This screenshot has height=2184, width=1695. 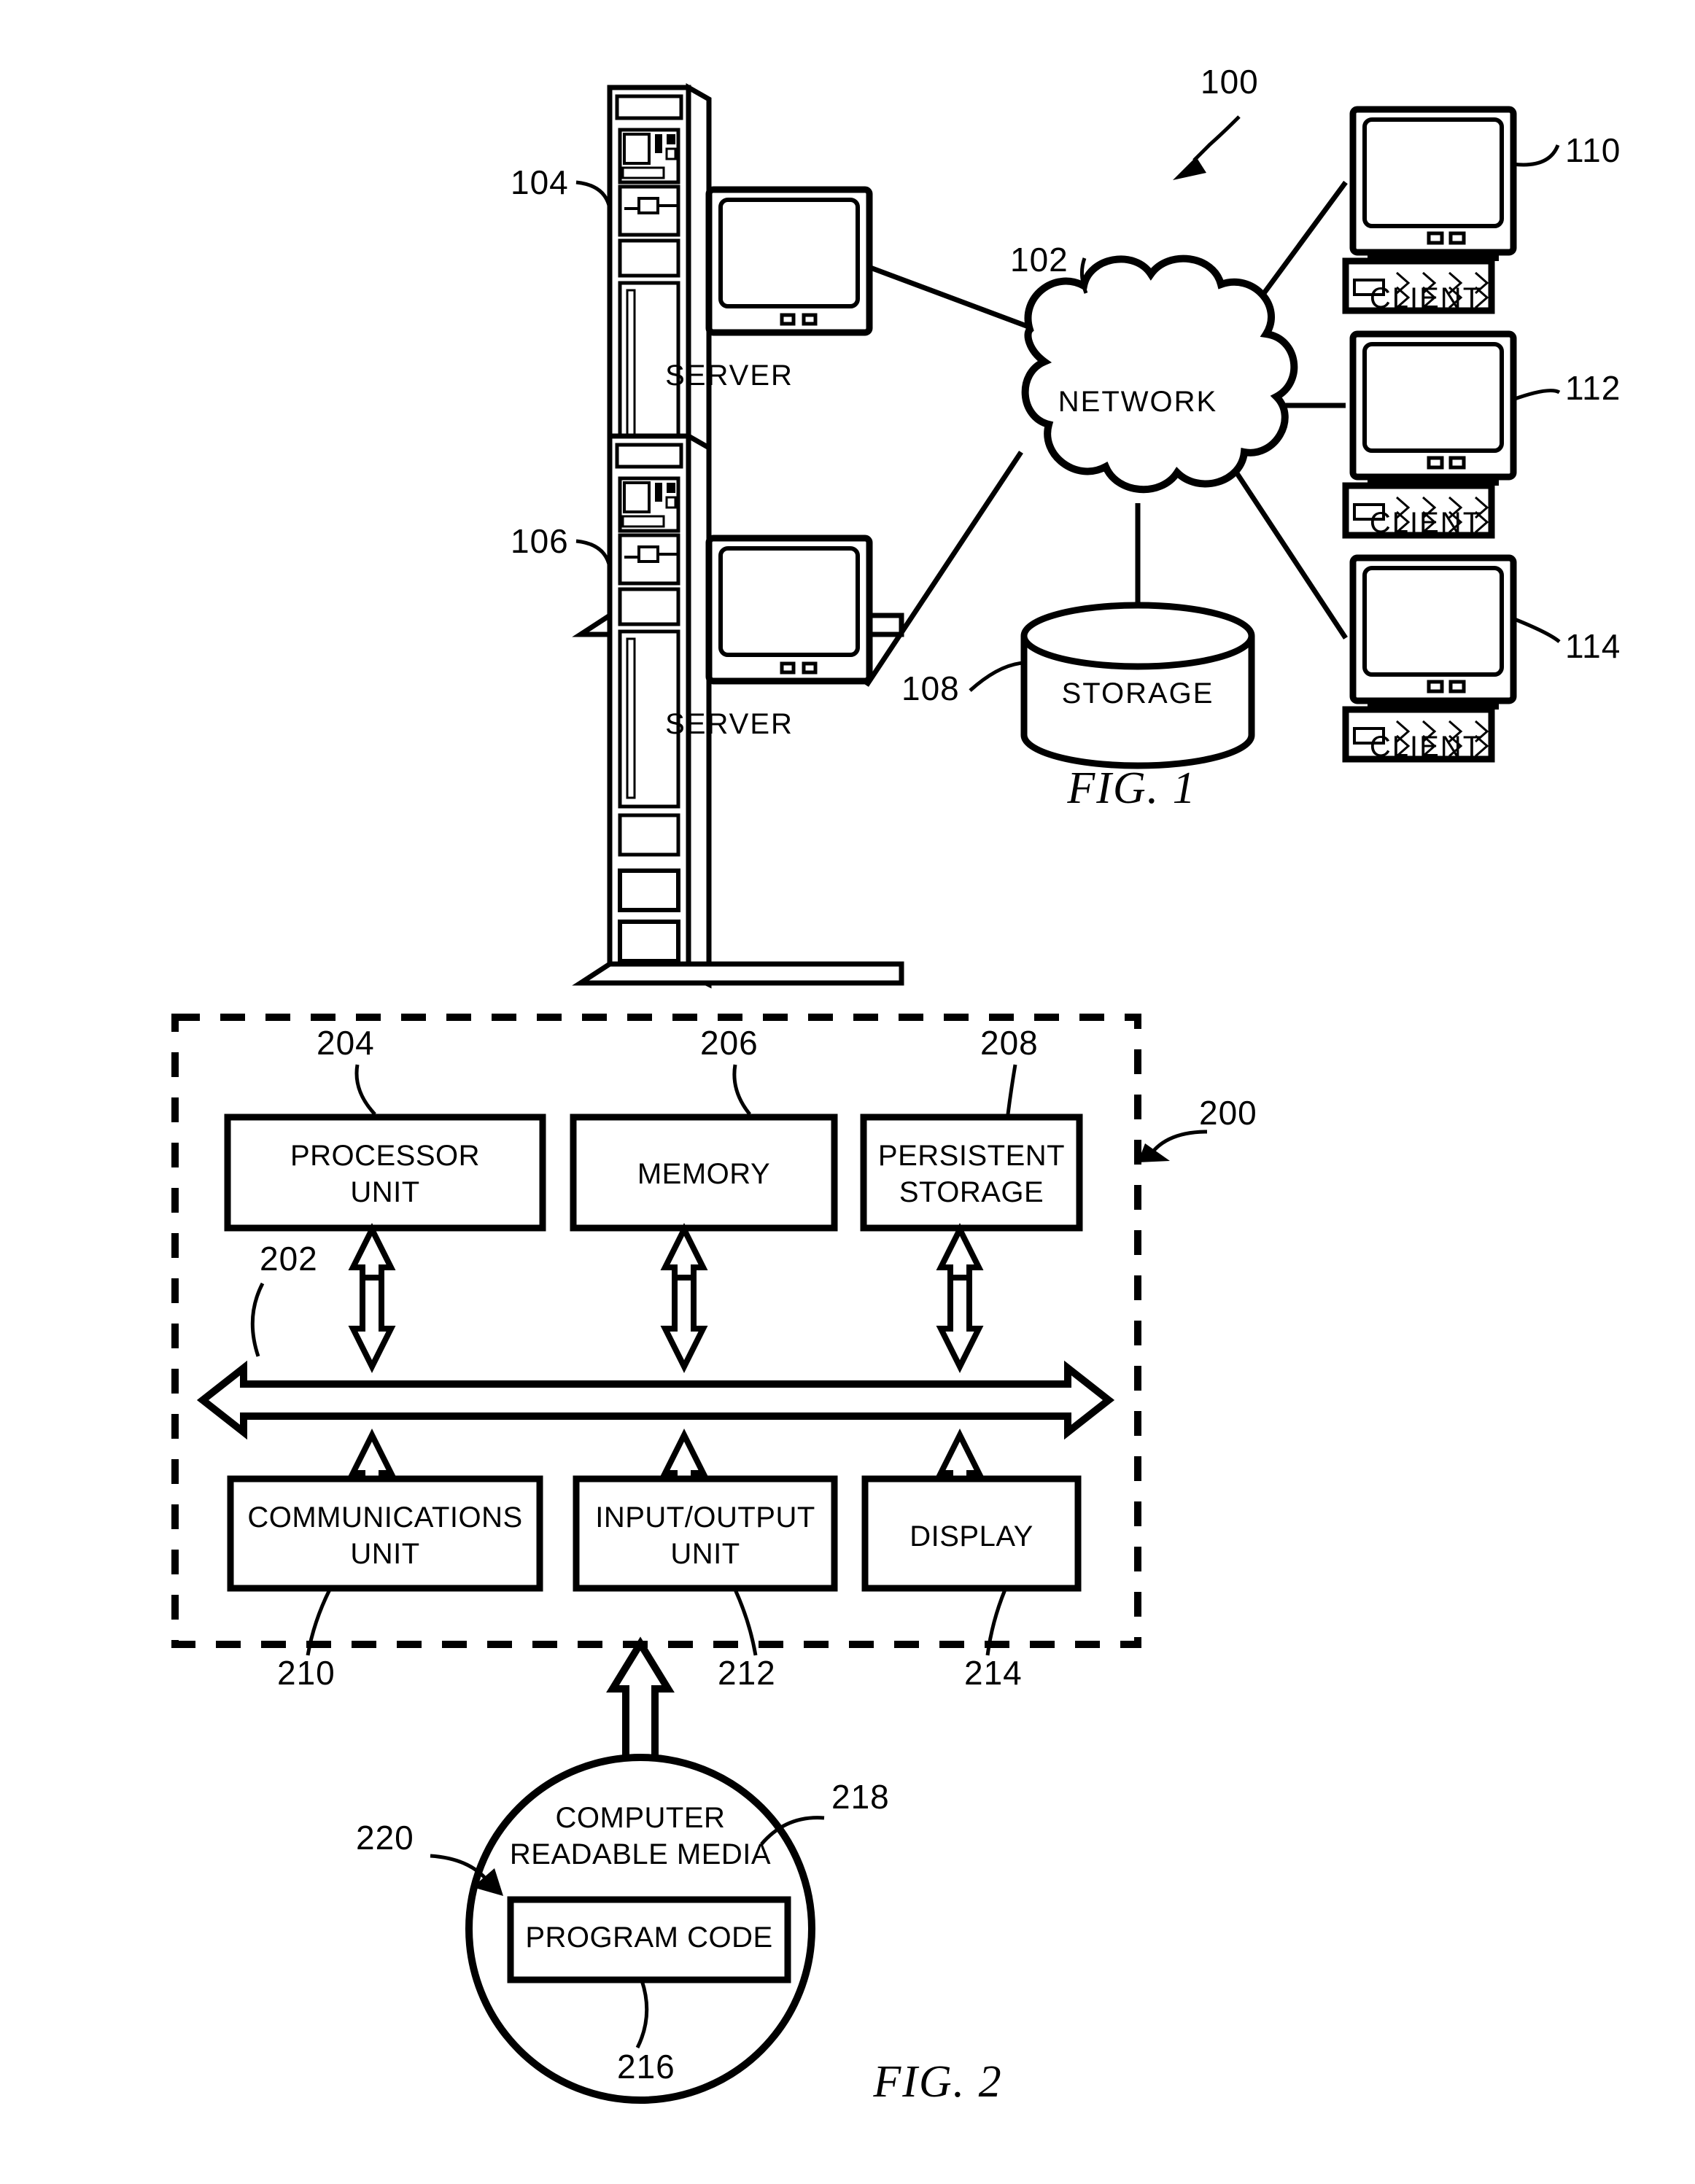 What do you see at coordinates (1159, 373) in the screenshot?
I see `network-cloud-shape` at bounding box center [1159, 373].